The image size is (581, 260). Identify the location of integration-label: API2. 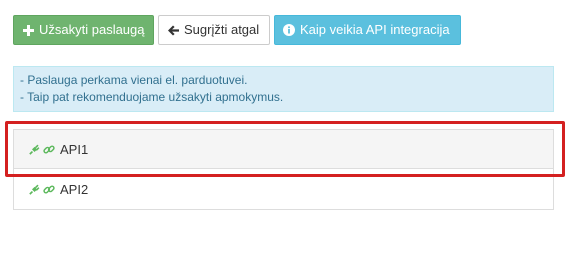
(74, 189).